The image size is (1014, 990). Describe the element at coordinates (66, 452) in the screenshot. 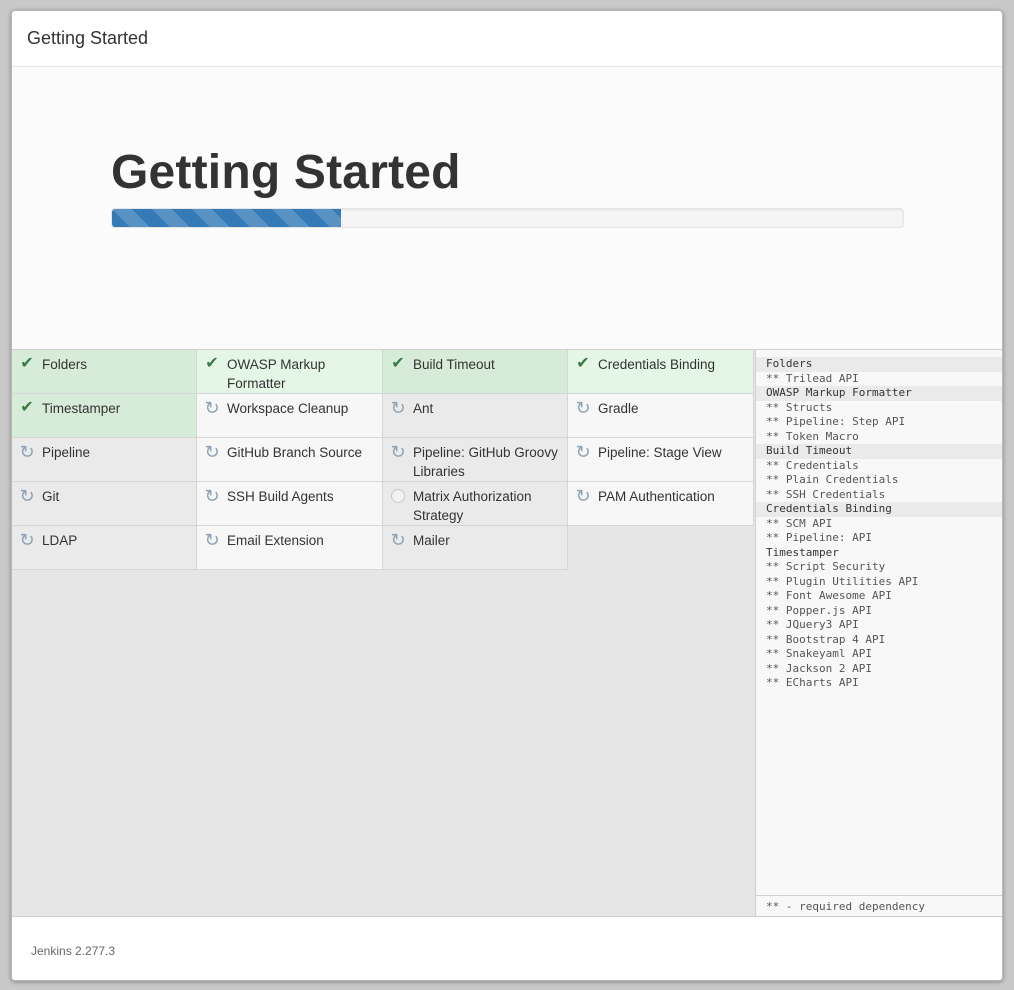

I see `plugin-label: Pipeline` at that location.